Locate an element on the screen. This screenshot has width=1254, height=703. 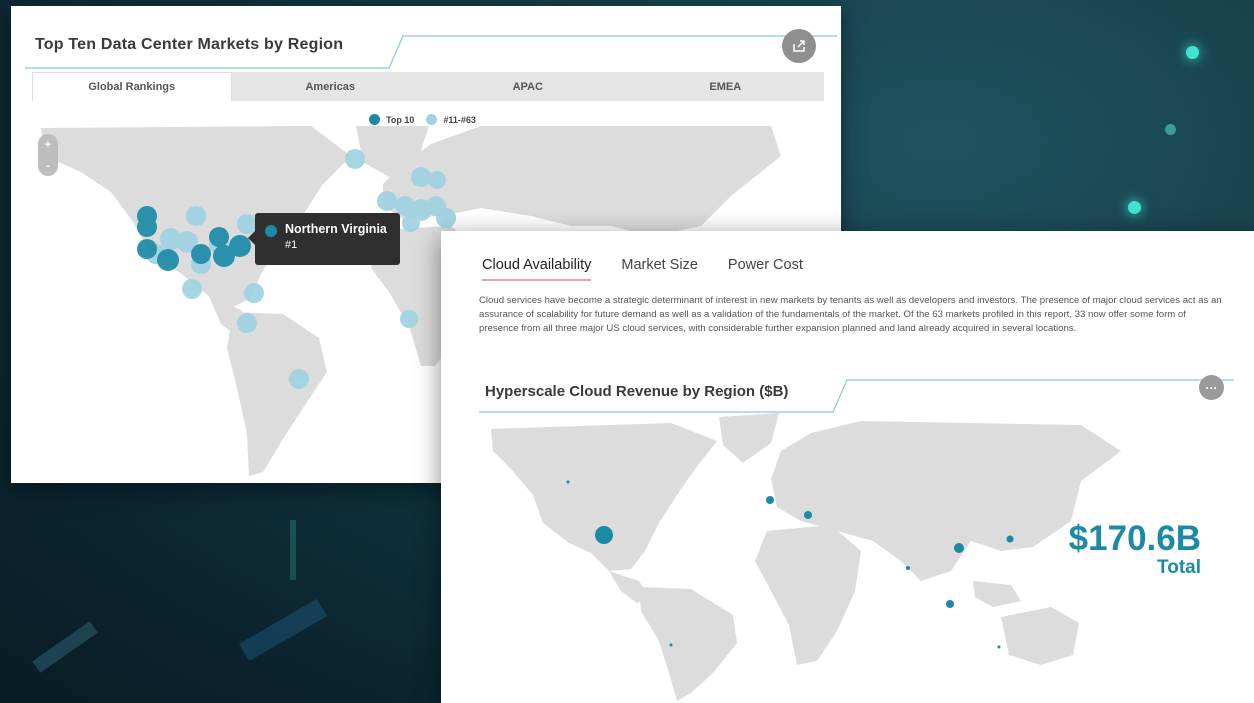
greenland-landmass is located at coordinates (749, 438).